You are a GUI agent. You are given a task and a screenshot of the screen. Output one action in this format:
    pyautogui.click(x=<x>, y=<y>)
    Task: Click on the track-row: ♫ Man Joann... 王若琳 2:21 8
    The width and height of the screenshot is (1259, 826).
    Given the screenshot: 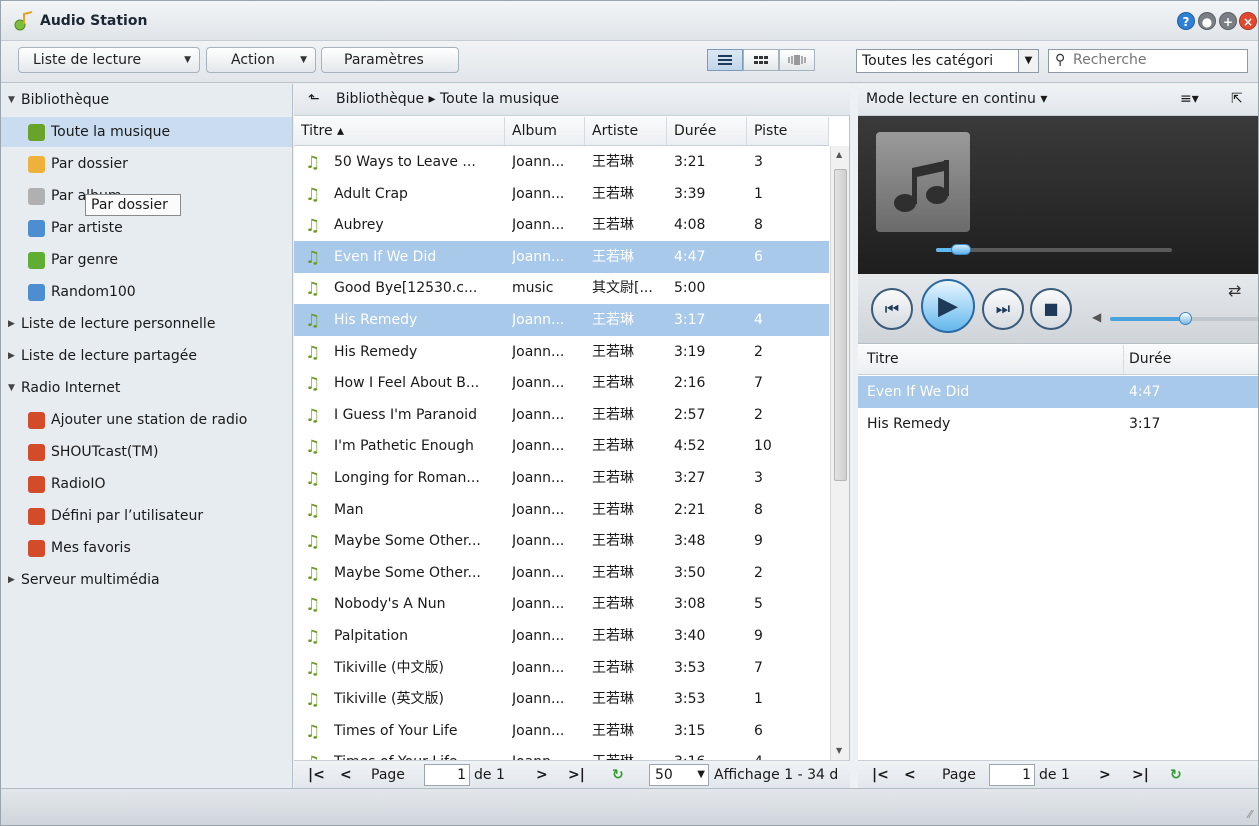 What is the action you would take?
    pyautogui.click(x=561, y=510)
    